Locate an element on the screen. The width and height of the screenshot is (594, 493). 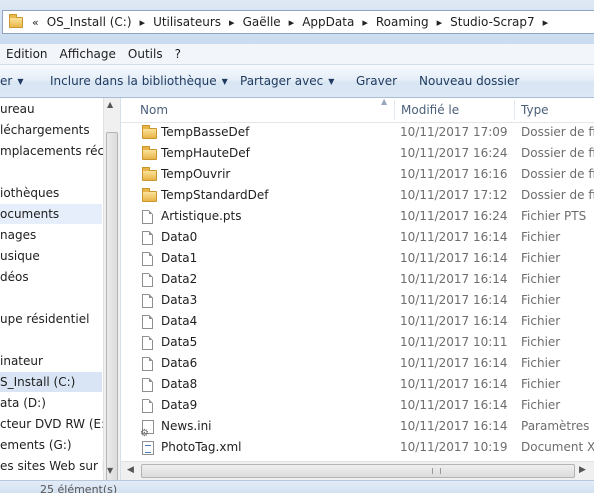
nav-item-homegroup: upe résidentiel is located at coordinates (44, 319).